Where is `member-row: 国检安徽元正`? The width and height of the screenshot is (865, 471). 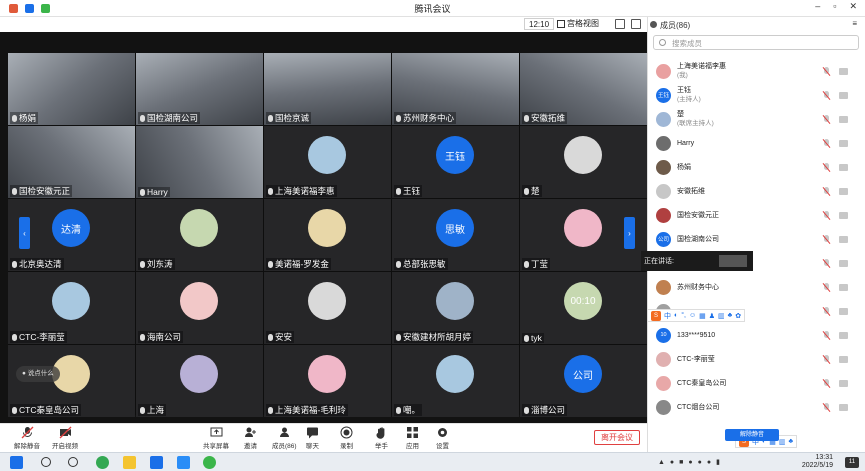 member-row: 国检安徽元正 is located at coordinates (756, 215).